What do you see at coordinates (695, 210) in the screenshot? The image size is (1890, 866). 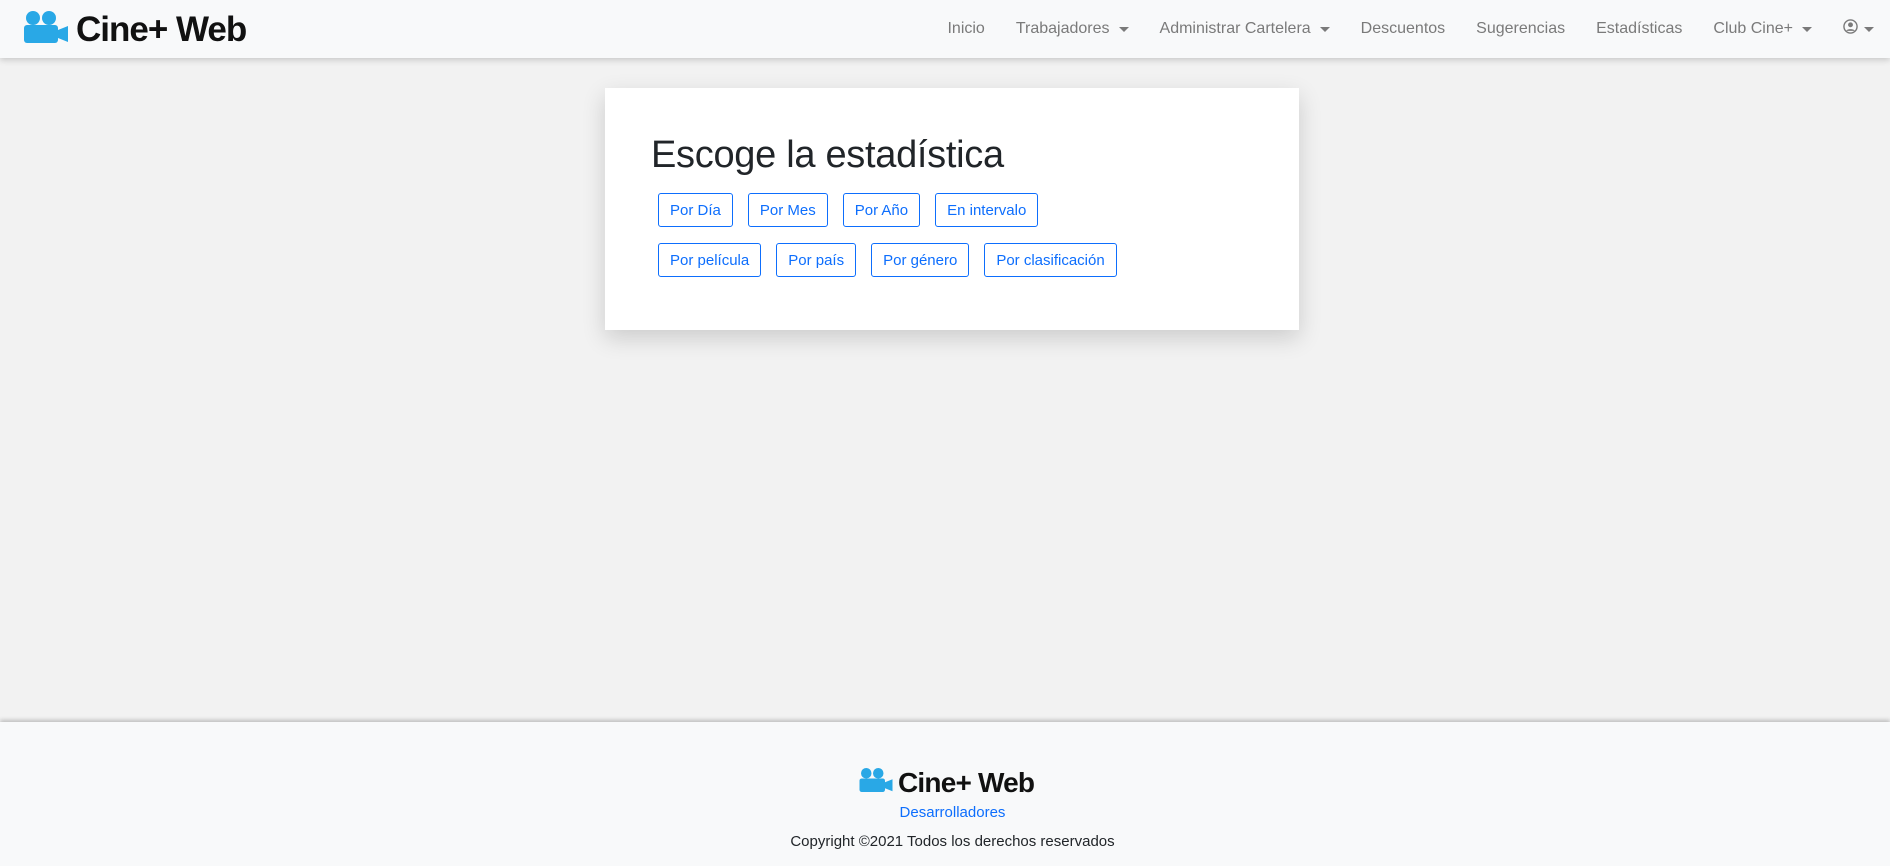 I see `por-dia-button: Por Día` at bounding box center [695, 210].